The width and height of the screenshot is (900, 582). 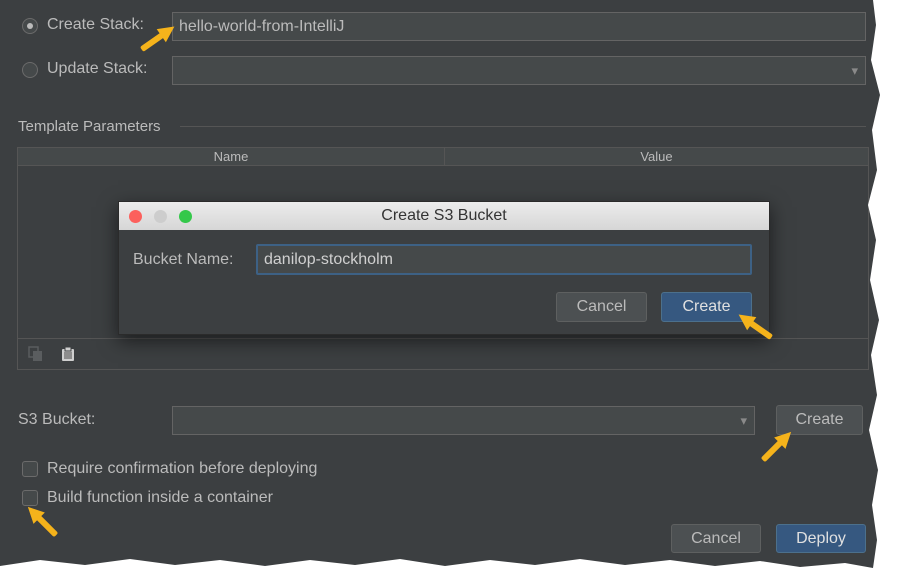 I want to click on update-stack-radio, so click(x=30, y=70).